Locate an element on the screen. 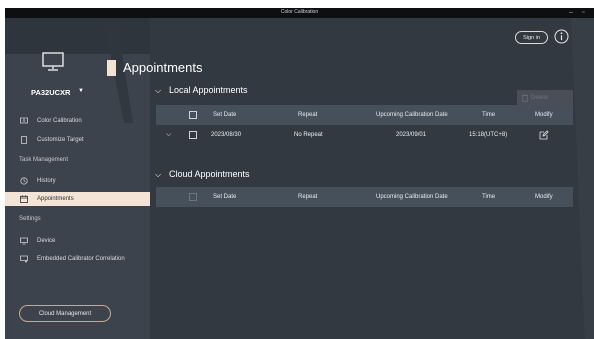 This screenshot has width=594, height=339. info-icon is located at coordinates (561, 36).